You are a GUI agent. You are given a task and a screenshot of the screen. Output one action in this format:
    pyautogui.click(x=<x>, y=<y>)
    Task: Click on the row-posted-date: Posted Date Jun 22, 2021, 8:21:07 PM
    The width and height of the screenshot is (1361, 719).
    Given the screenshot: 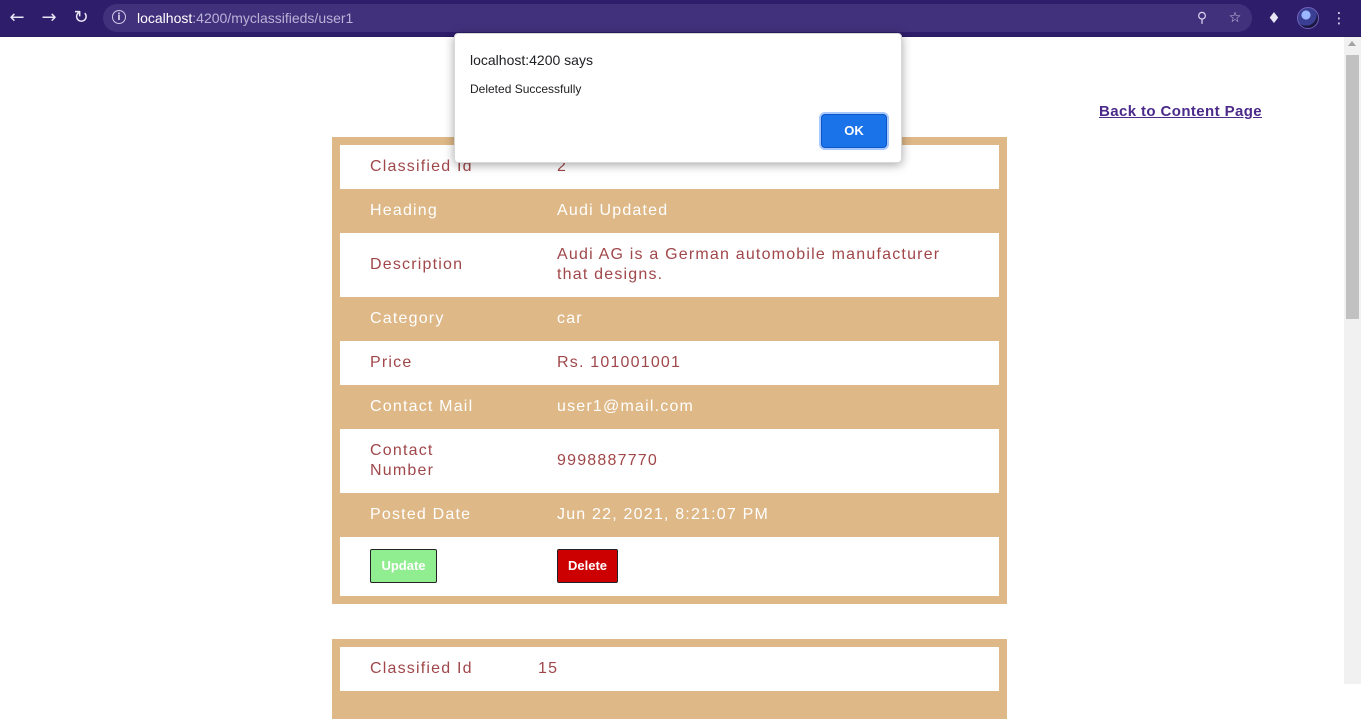 What is the action you would take?
    pyautogui.click(x=669, y=515)
    